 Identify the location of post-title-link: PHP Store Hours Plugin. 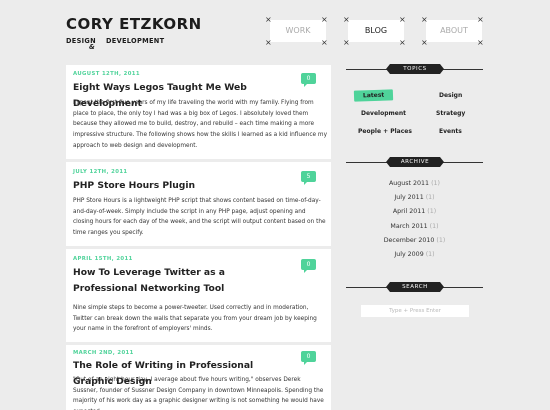
(180, 186).